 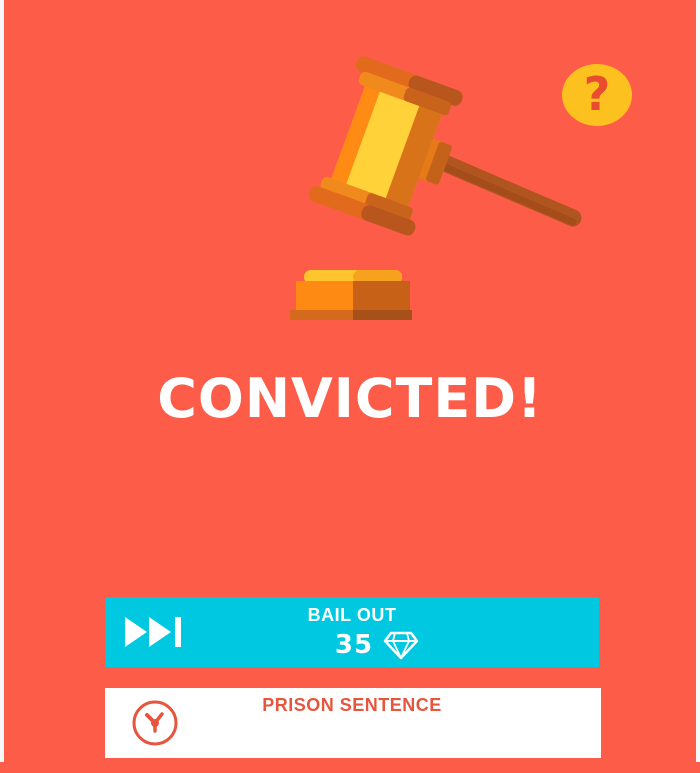 I want to click on bail-out-cost: 35, so click(x=352, y=645).